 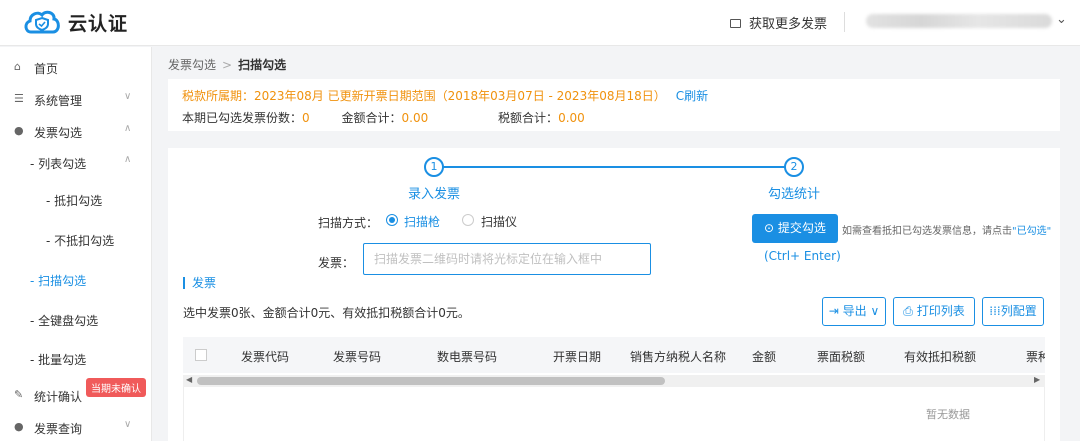 What do you see at coordinates (835, 311) in the screenshot?
I see `export-icon: ⇥` at bounding box center [835, 311].